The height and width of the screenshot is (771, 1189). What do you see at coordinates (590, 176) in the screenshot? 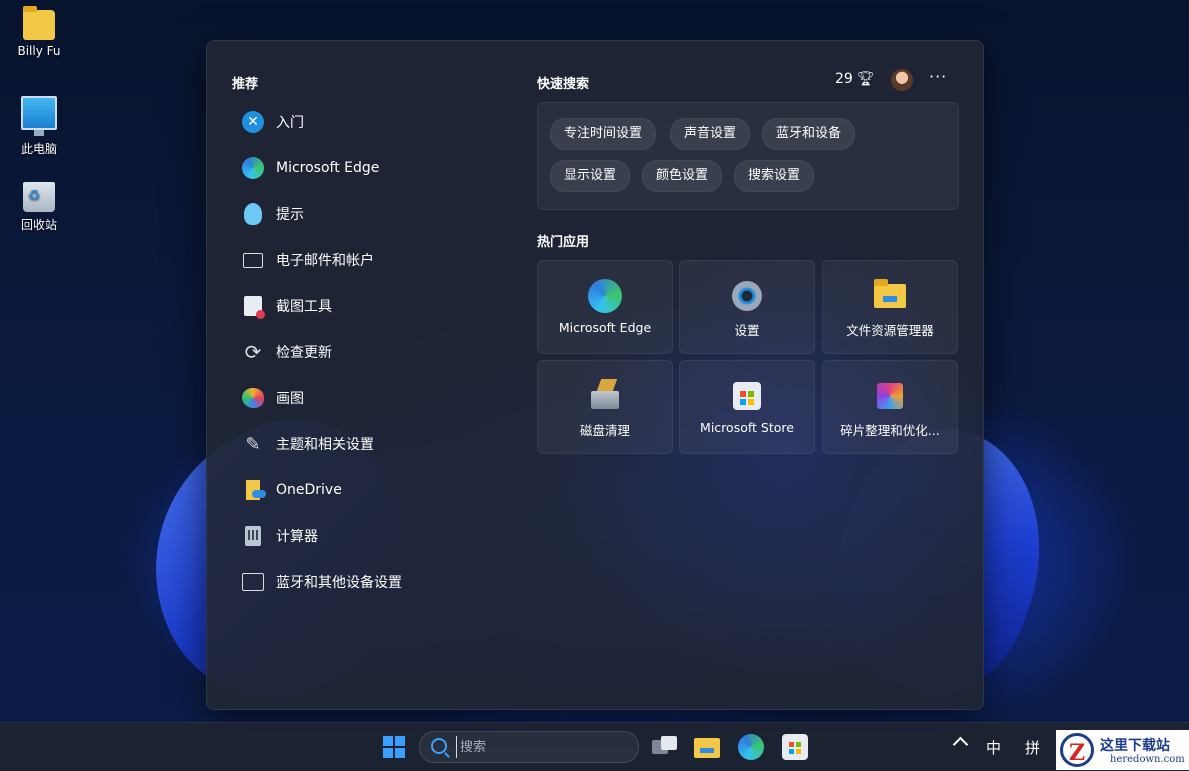
I see `quick-search-chip-display: 显示设置` at bounding box center [590, 176].